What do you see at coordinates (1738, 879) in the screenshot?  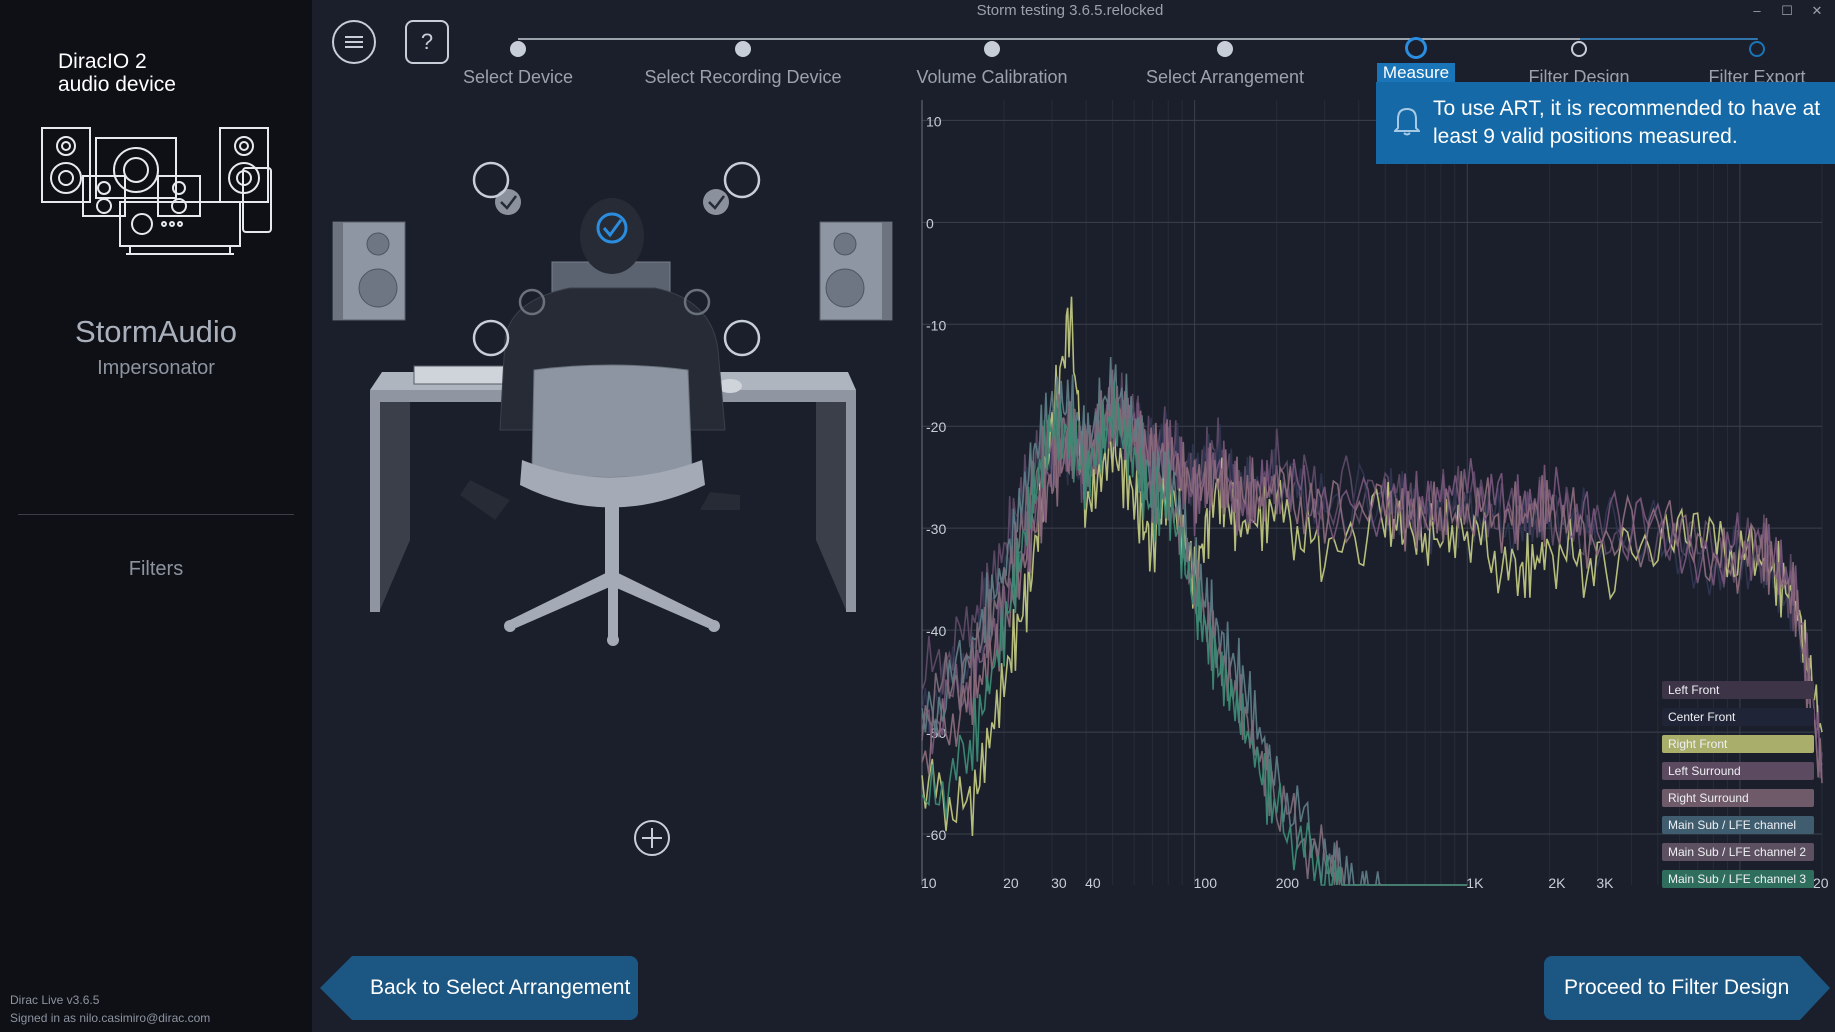 I see `legend-item-8: Main Sub / LFE channel 3` at bounding box center [1738, 879].